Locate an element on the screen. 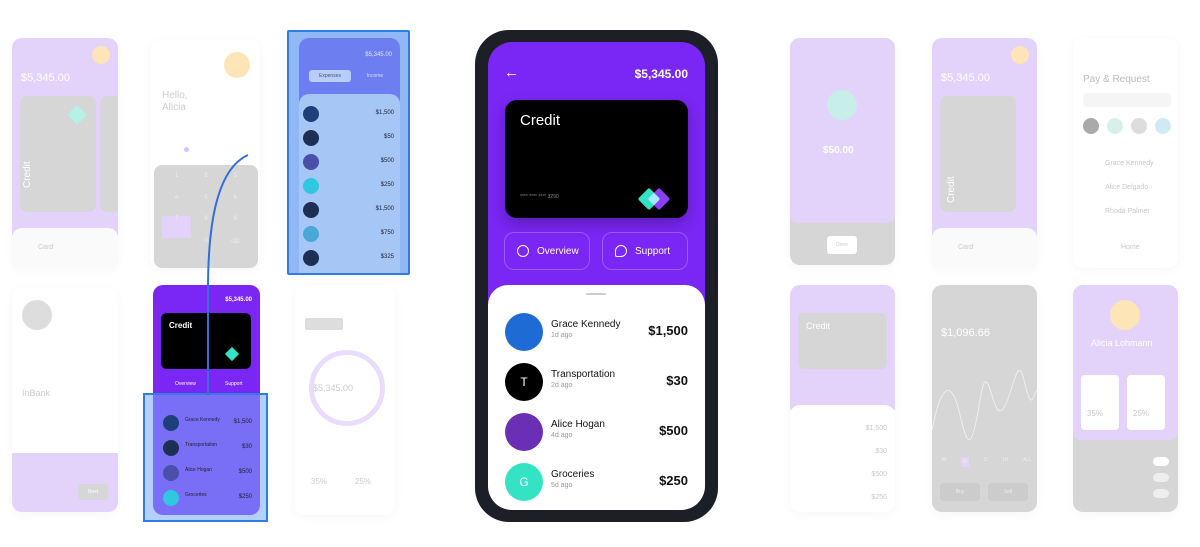 The height and width of the screenshot is (547, 1200). amount: $1,500 is located at coordinates (876, 428).